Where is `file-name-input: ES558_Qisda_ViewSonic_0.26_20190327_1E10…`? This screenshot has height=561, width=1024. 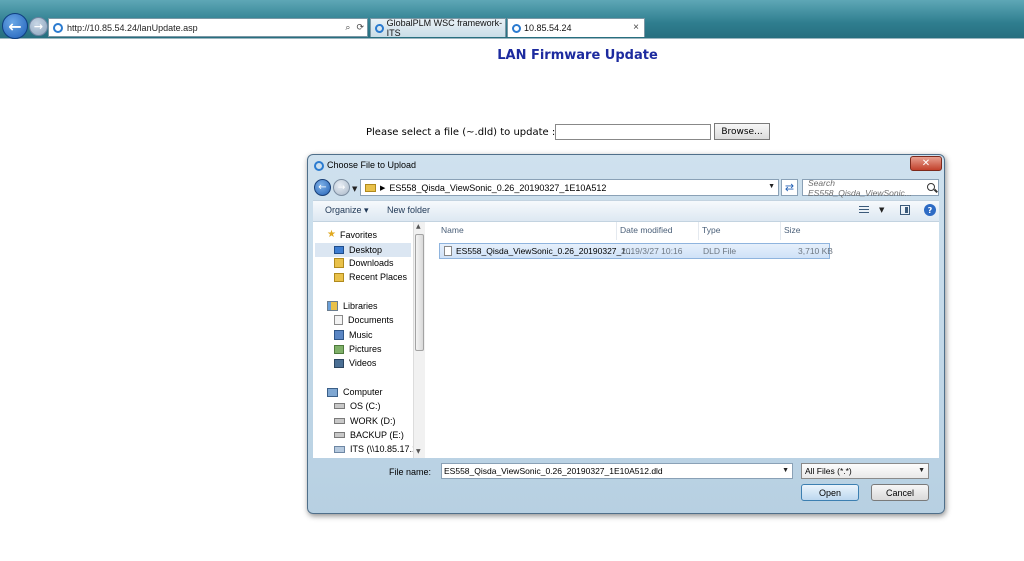
file-name-input: ES558_Qisda_ViewSonic_0.26_20190327_1E10… is located at coordinates (617, 471).